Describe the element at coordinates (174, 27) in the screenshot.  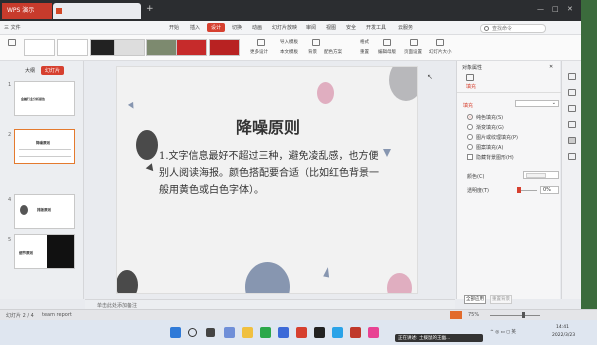
I see `menu-home: 开始` at that location.